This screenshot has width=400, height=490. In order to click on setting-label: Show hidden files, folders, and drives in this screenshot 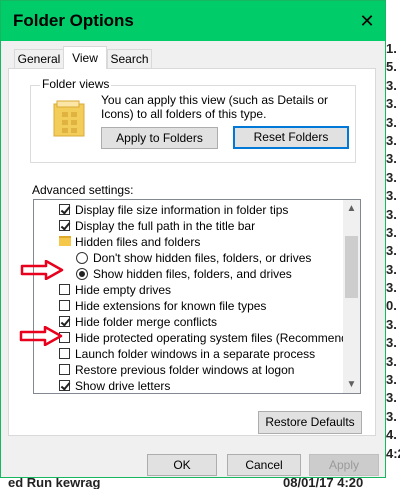, I will do `click(192, 274)`.